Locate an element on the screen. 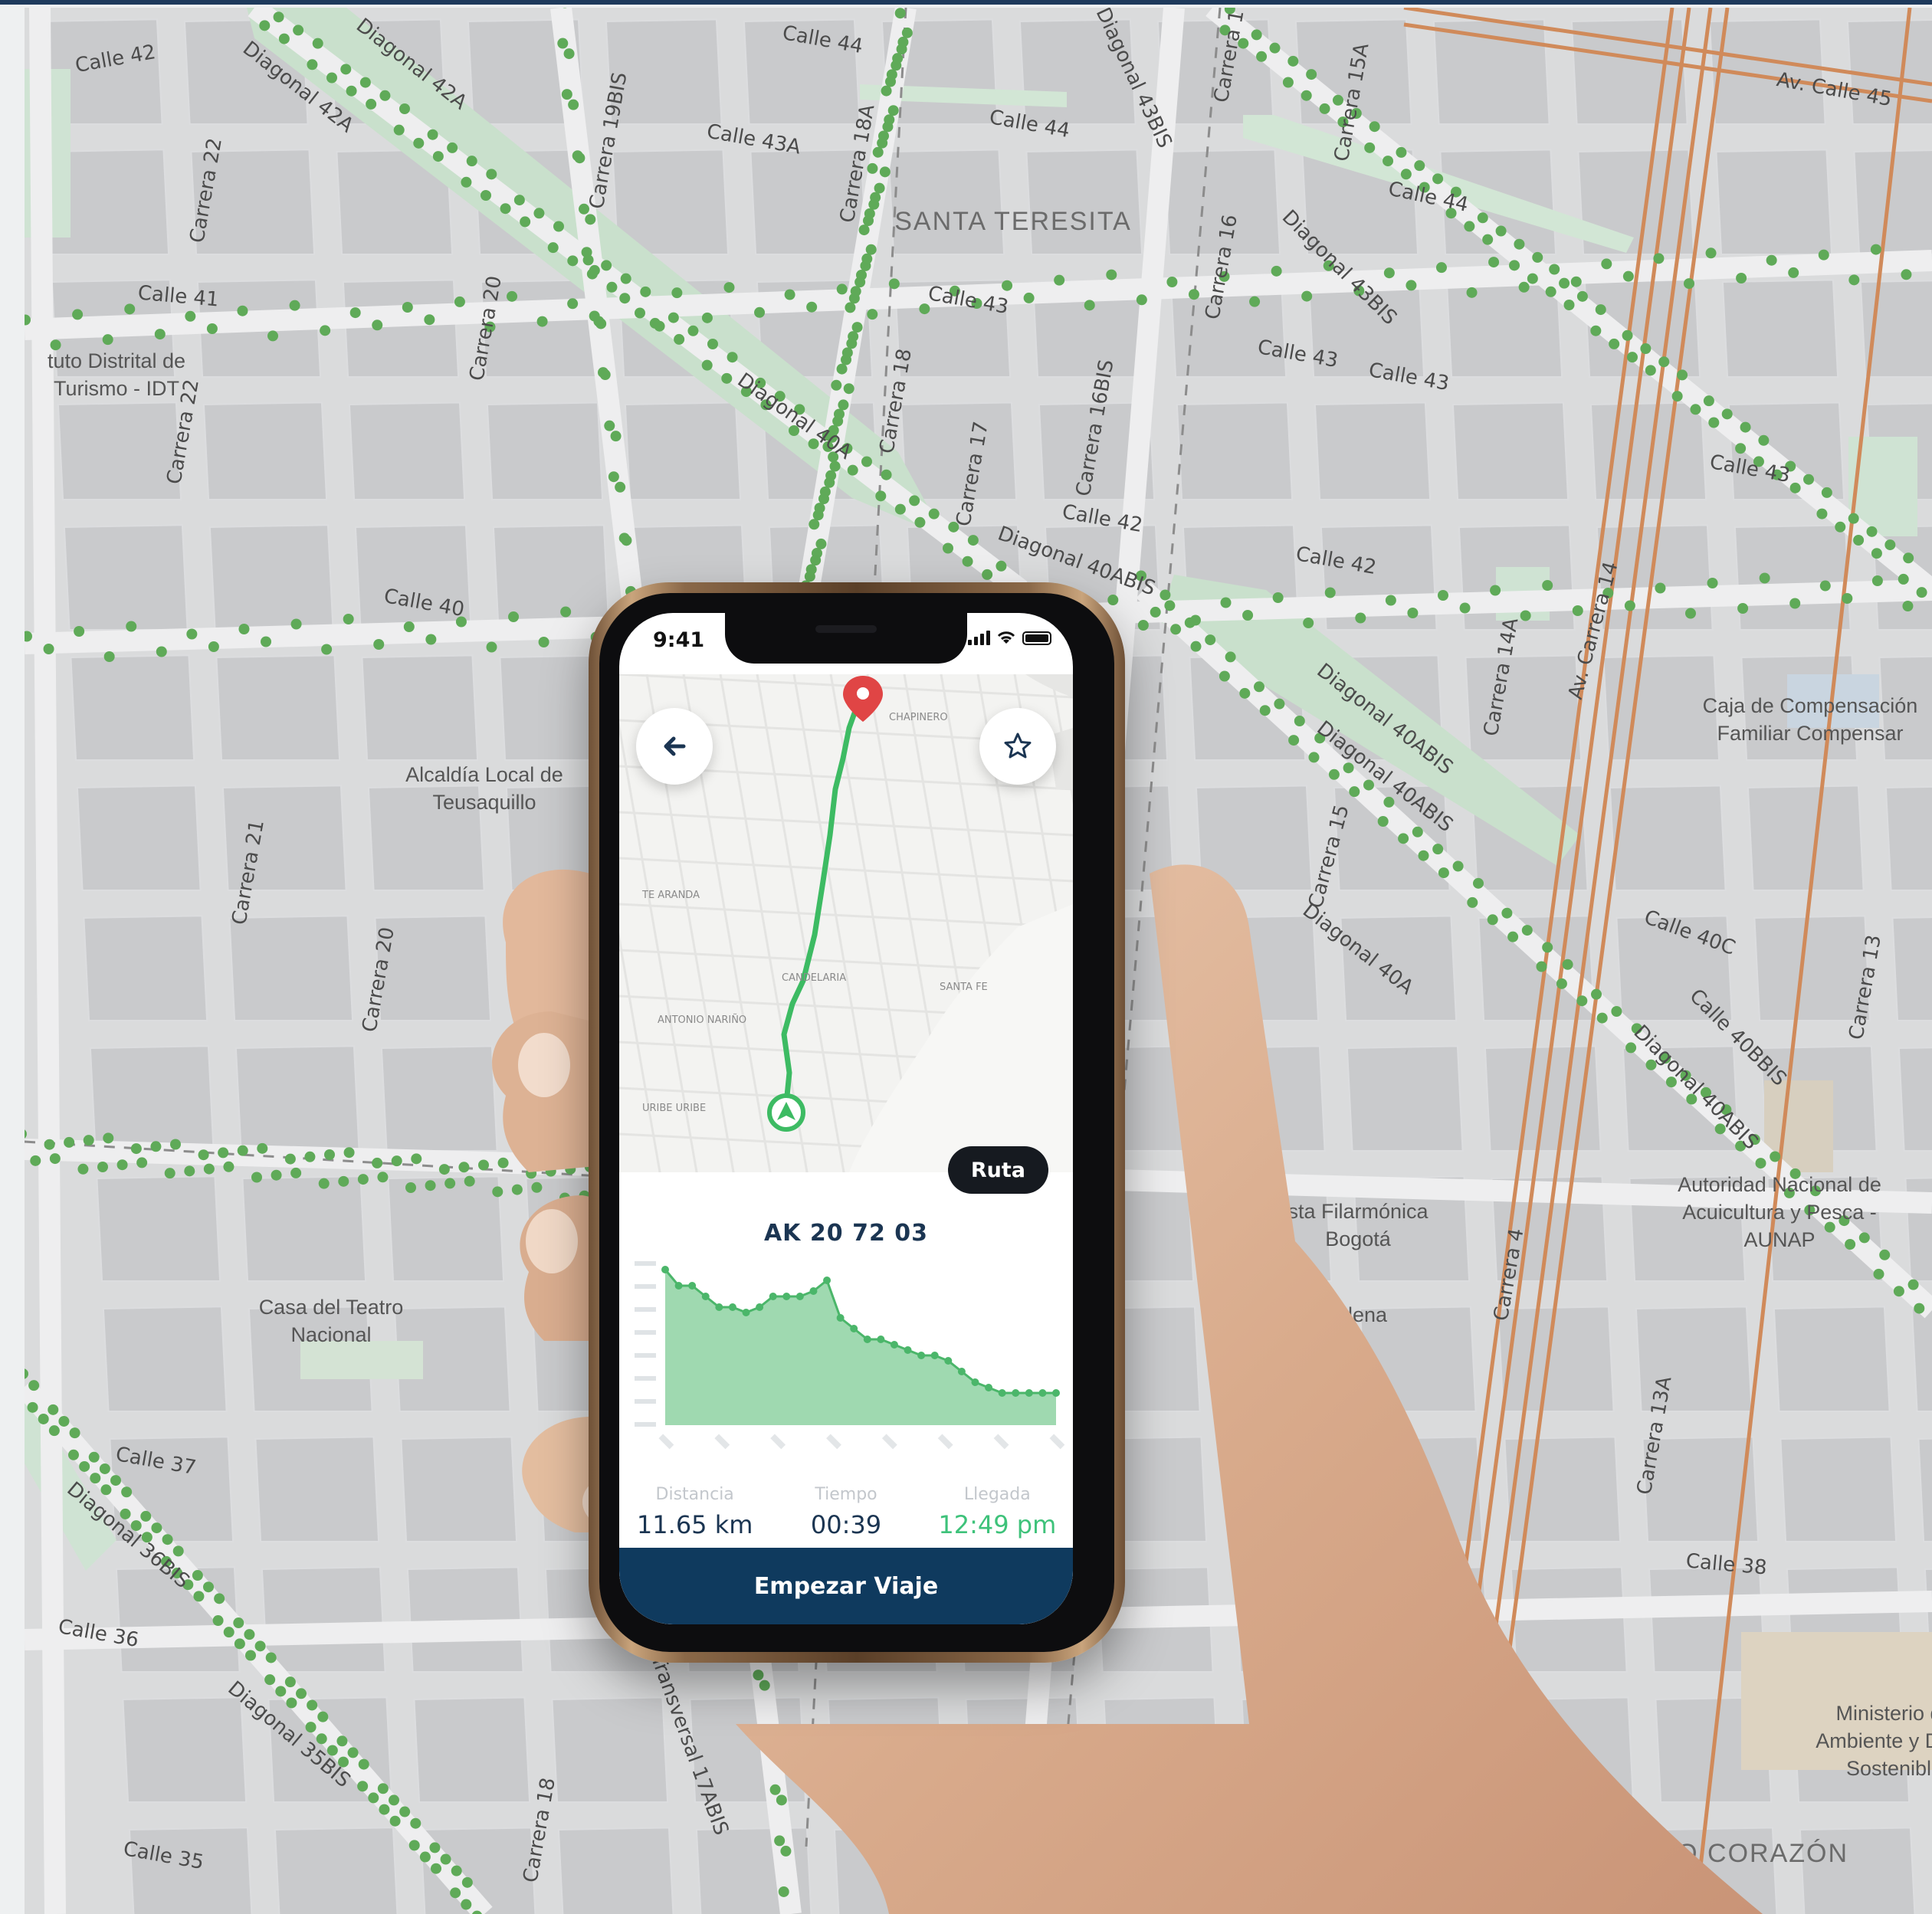  minimap-label-antonio-narino: ANTONIO NARIÑO is located at coordinates (702, 1020).